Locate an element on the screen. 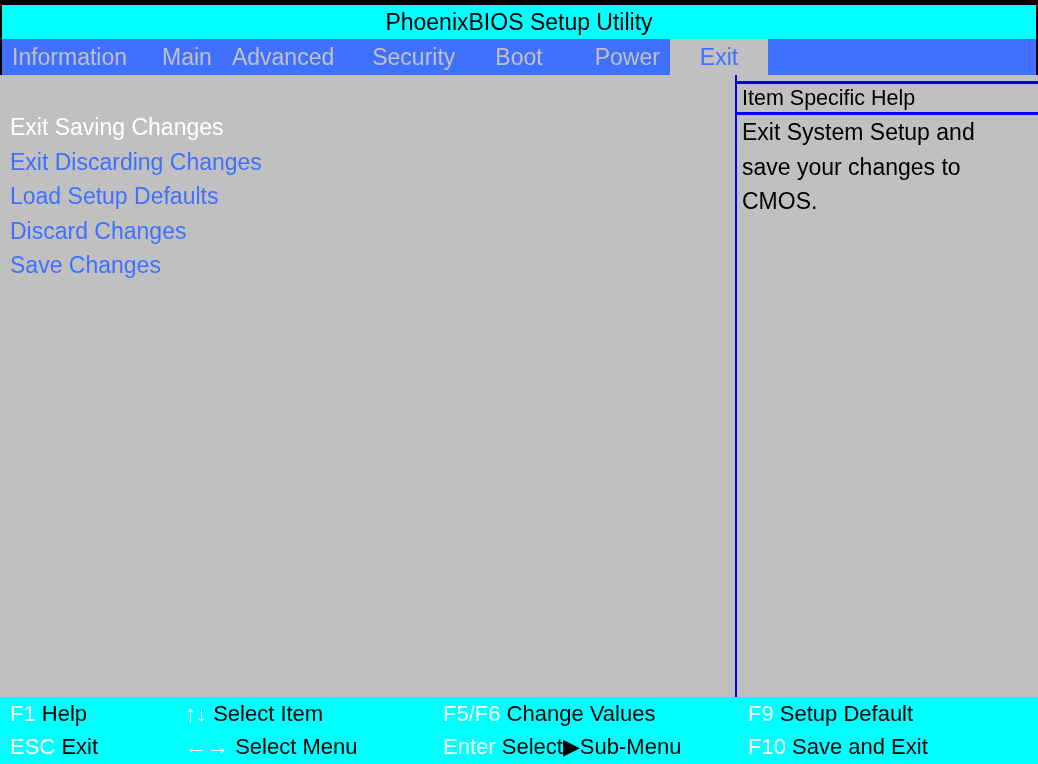 The width and height of the screenshot is (1038, 764). key-hint: F9 Setup Default is located at coordinates (831, 714).